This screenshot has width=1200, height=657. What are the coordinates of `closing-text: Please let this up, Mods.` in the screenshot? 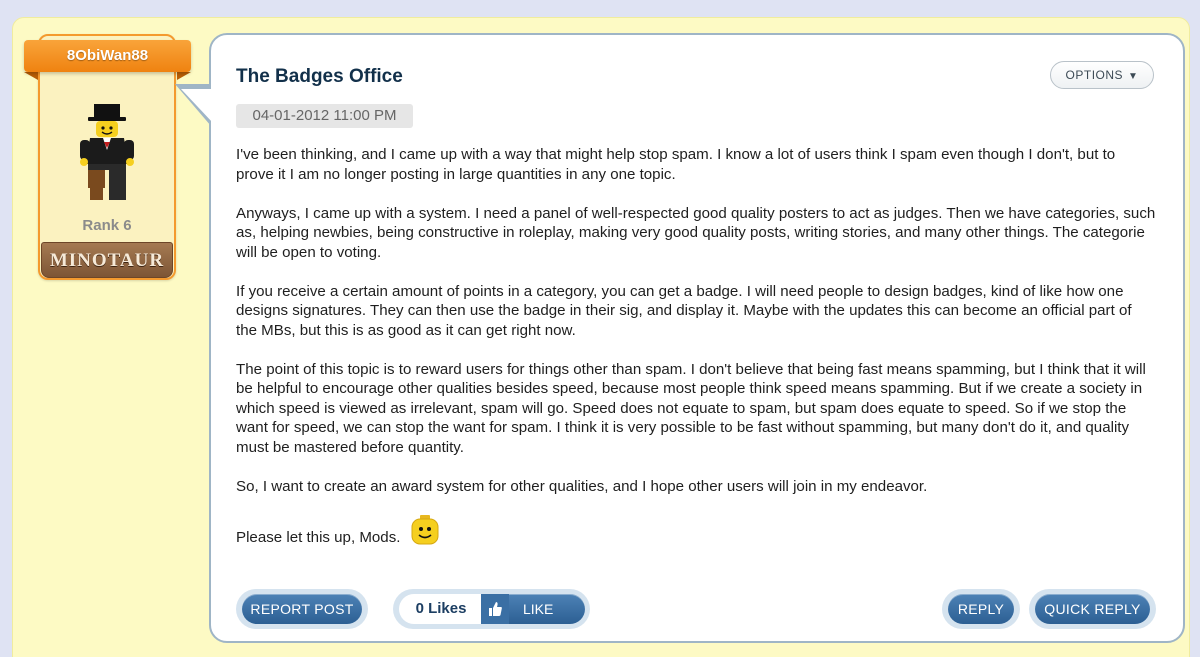 It's located at (318, 537).